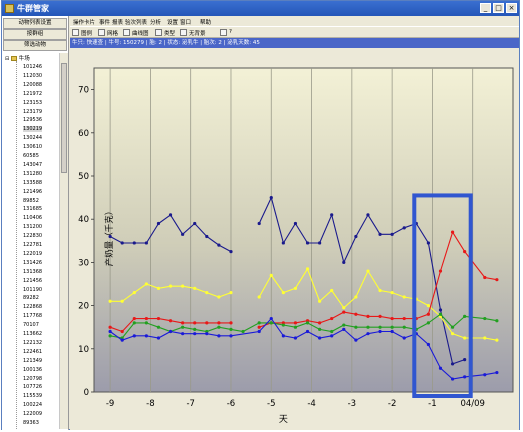 Image resolution: width=523 pixels, height=432 pixels. Describe the element at coordinates (32, 227) in the screenshot. I see `tree-item: 131200` at that location.